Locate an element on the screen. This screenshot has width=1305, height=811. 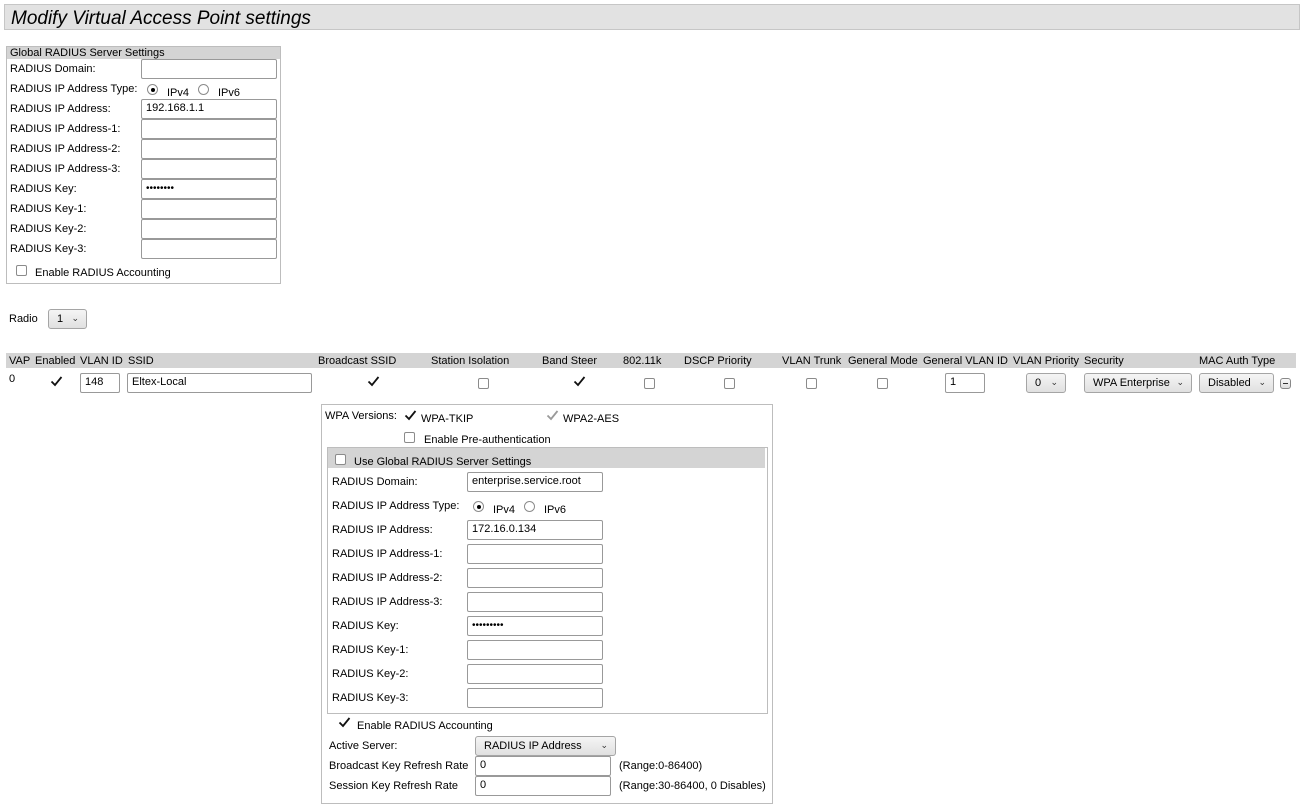
global-radius-ip1-input is located at coordinates (209, 129).